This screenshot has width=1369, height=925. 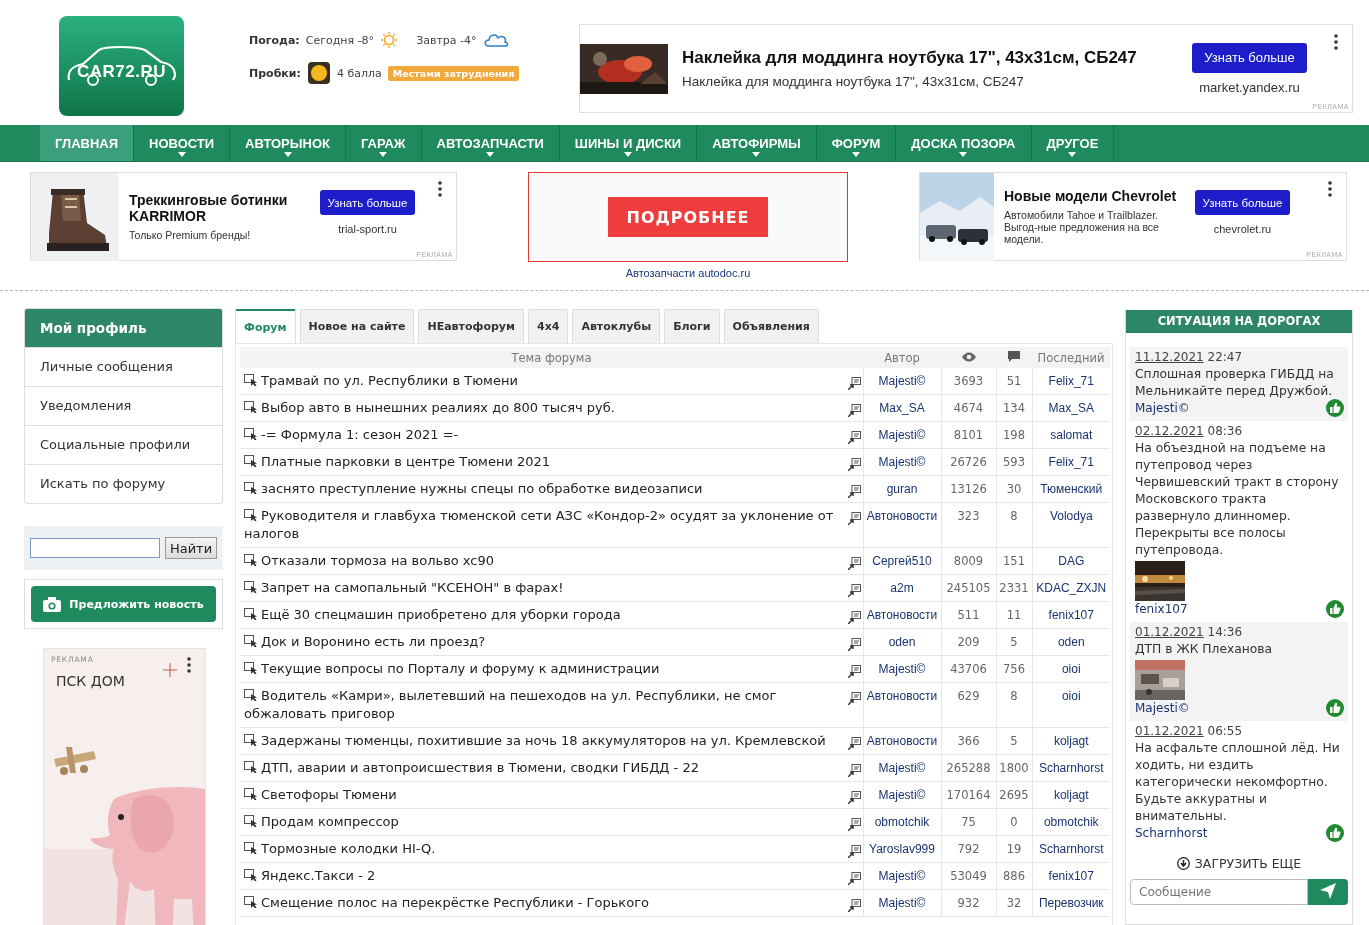 What do you see at coordinates (1096, 196) in the screenshot?
I see `ad-title: Новые модели Chevrolet` at bounding box center [1096, 196].